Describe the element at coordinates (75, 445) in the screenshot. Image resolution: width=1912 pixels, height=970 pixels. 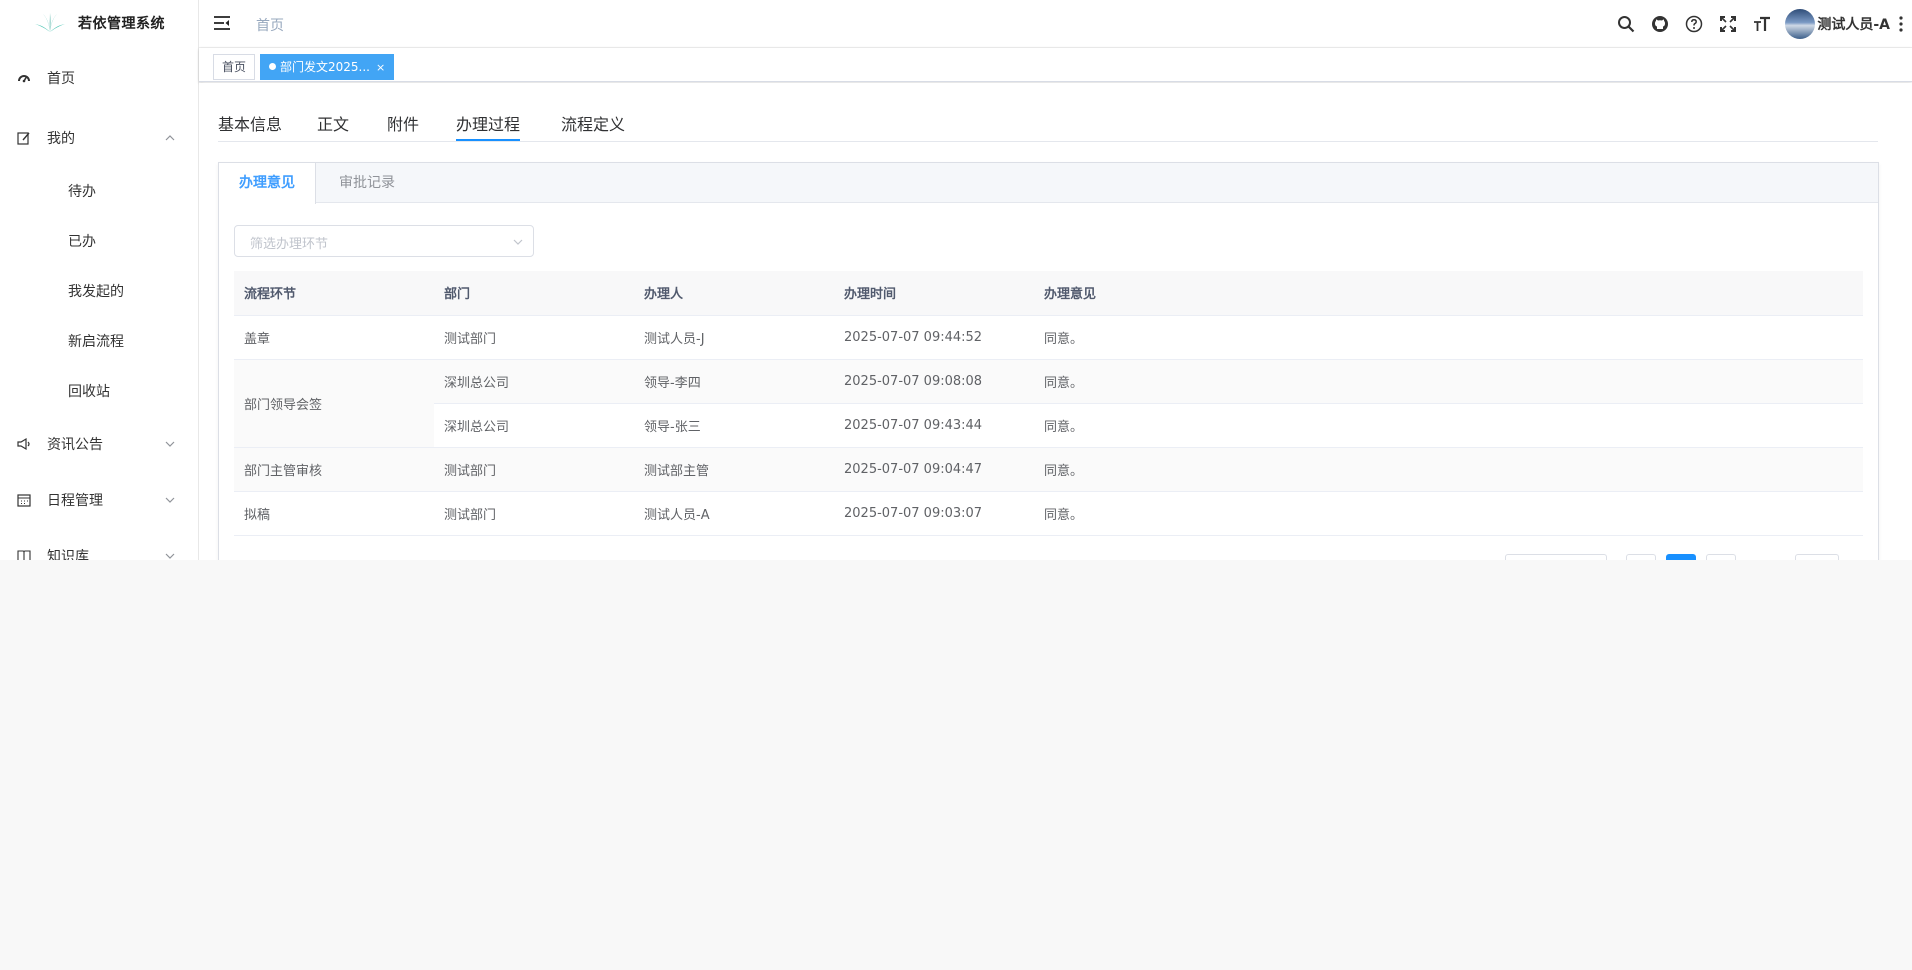
I see `sidebar-item-label: 资讯公告` at that location.